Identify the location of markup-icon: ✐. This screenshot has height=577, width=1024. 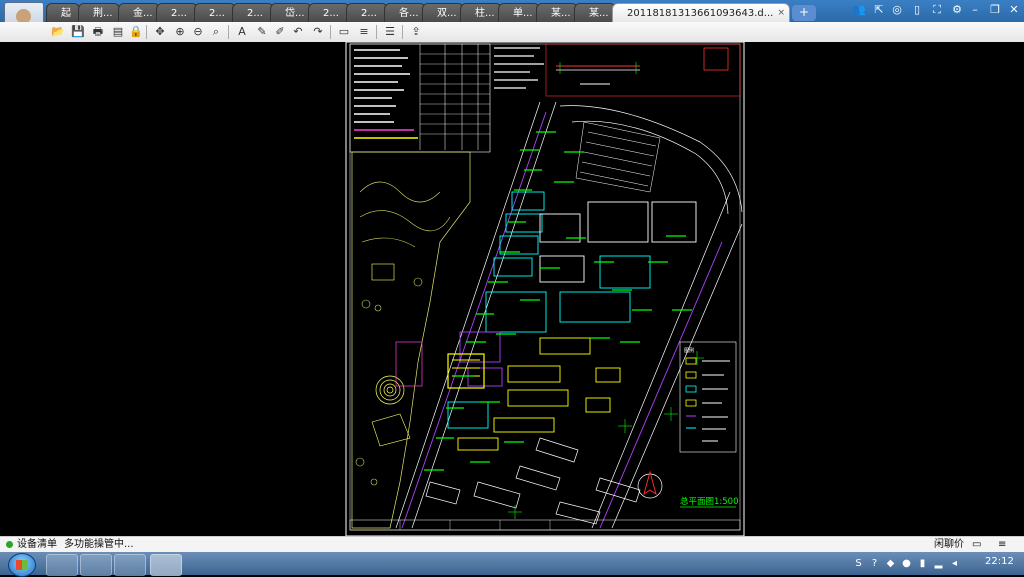
(280, 32).